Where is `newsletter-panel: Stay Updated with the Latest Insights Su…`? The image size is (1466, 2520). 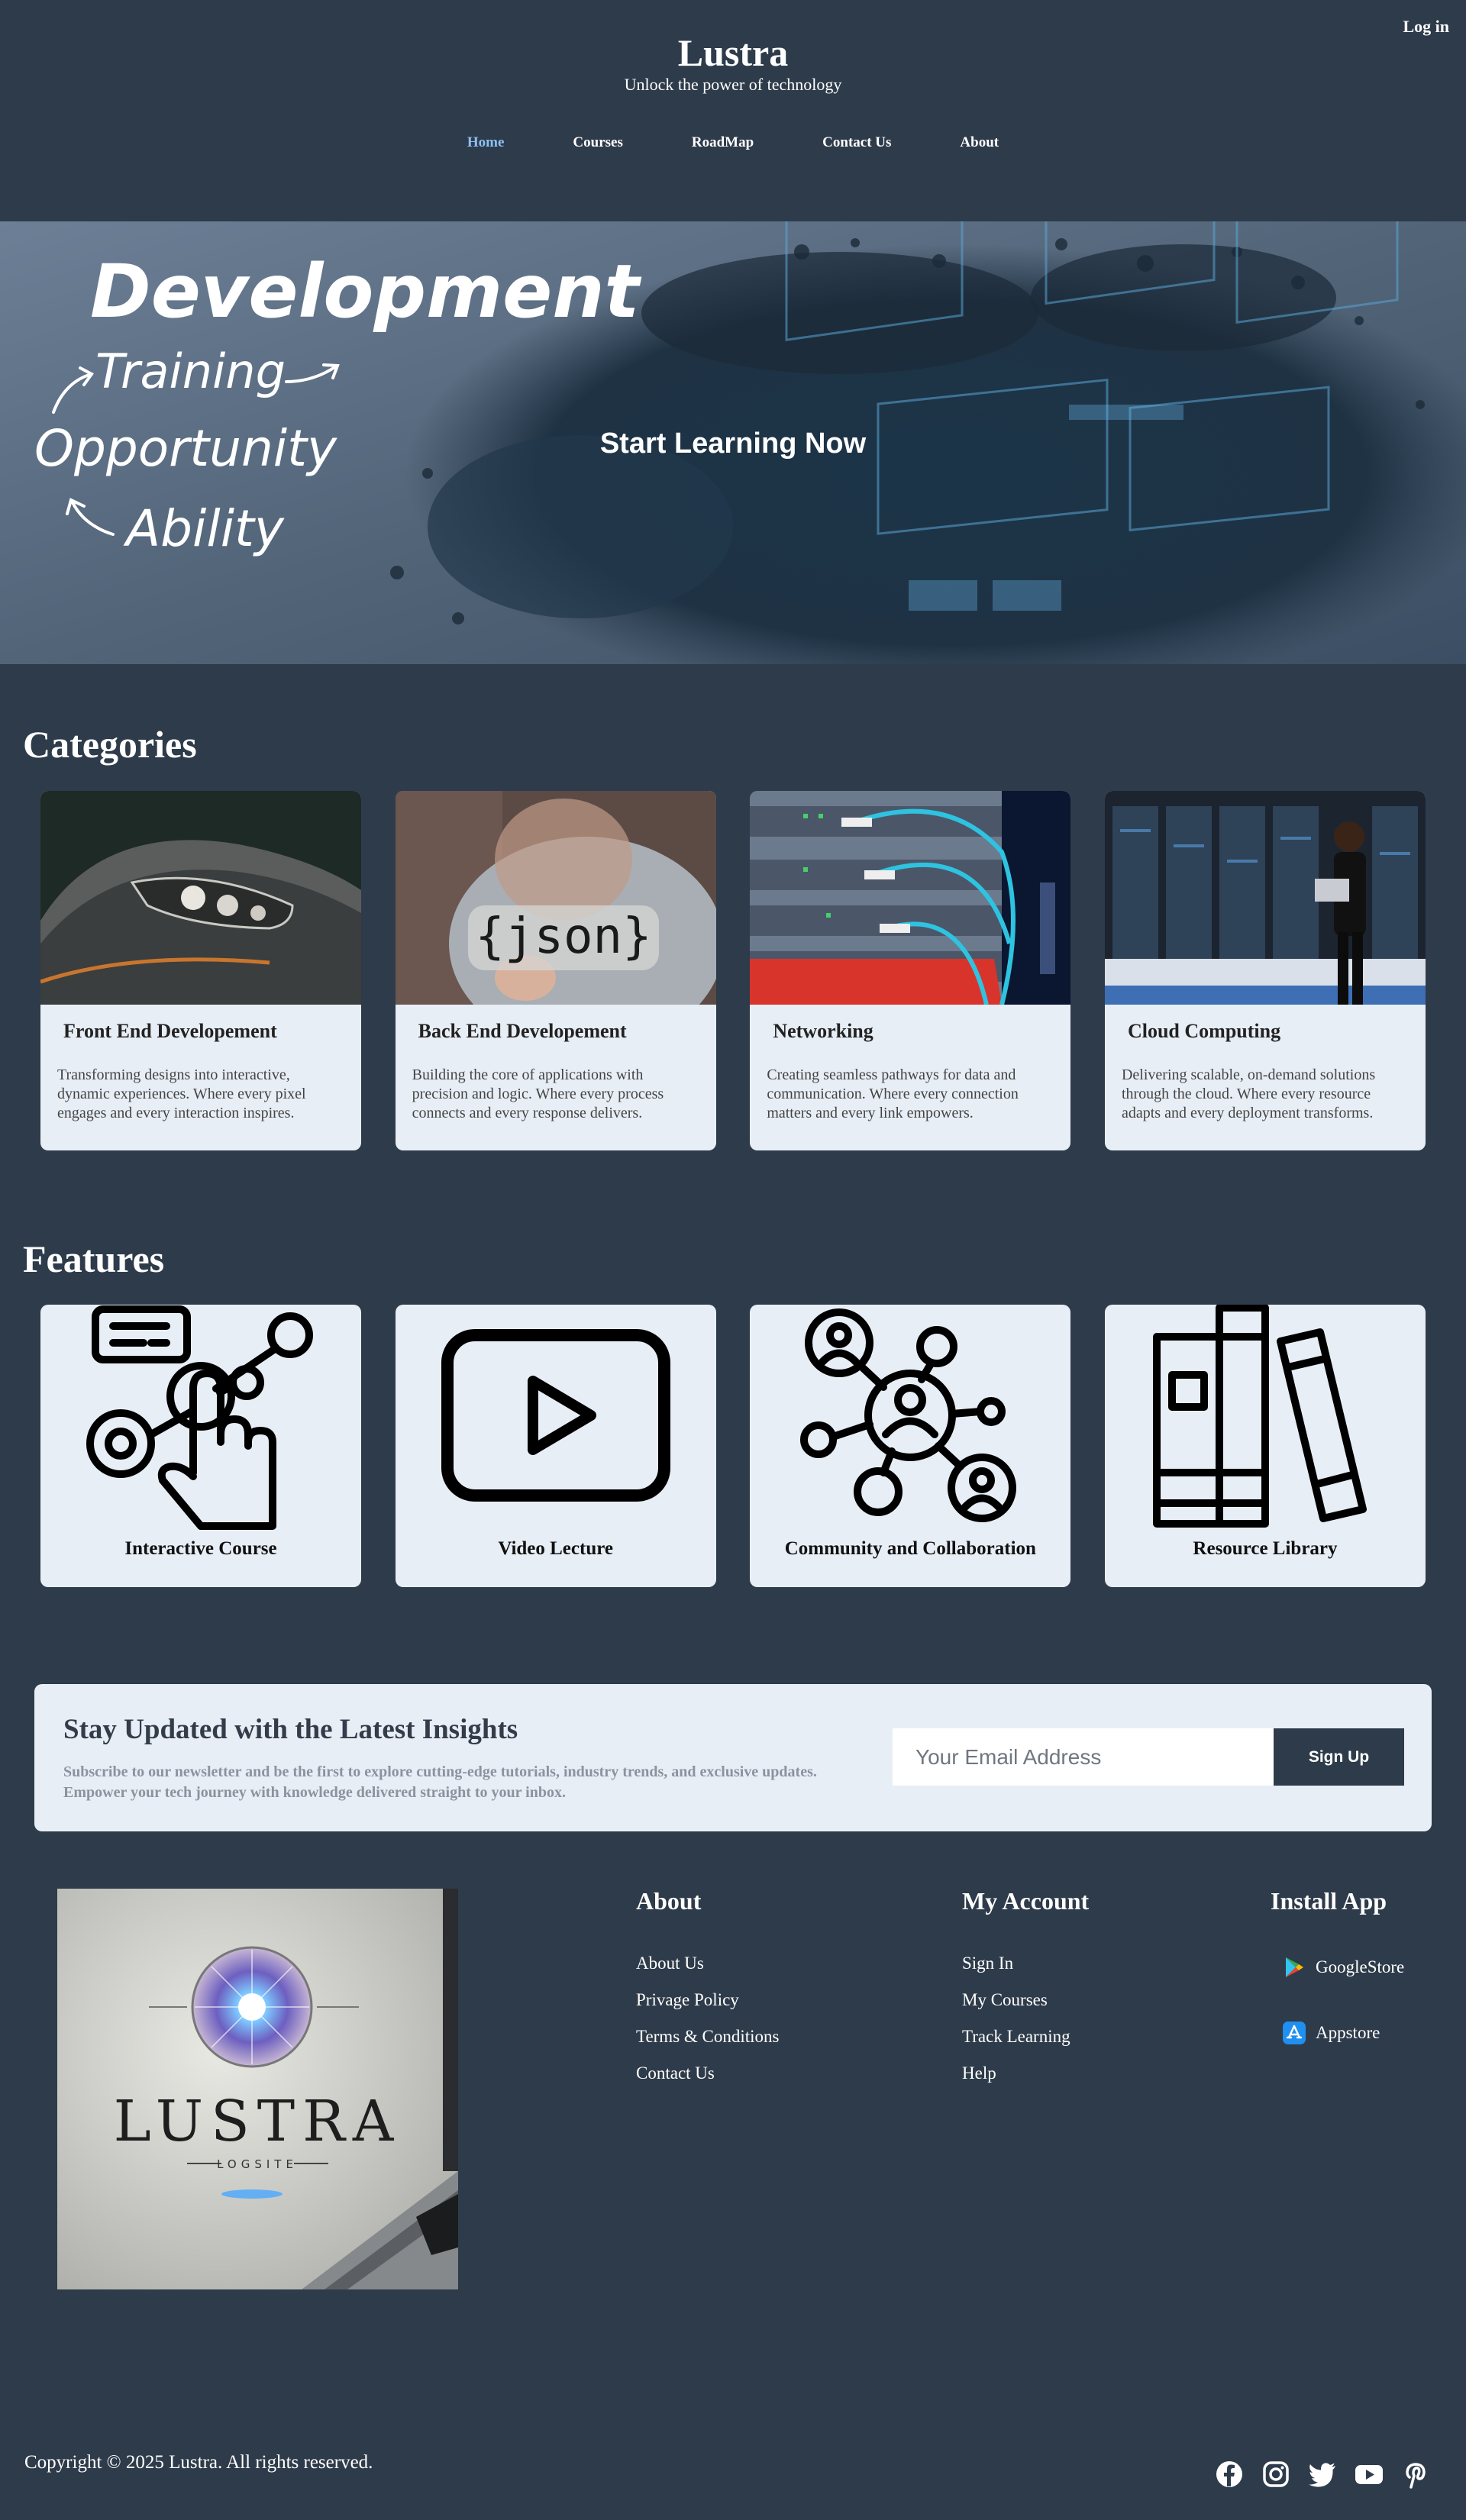
newsletter-panel: Stay Updated with the Latest Insights Su… is located at coordinates (733, 1757).